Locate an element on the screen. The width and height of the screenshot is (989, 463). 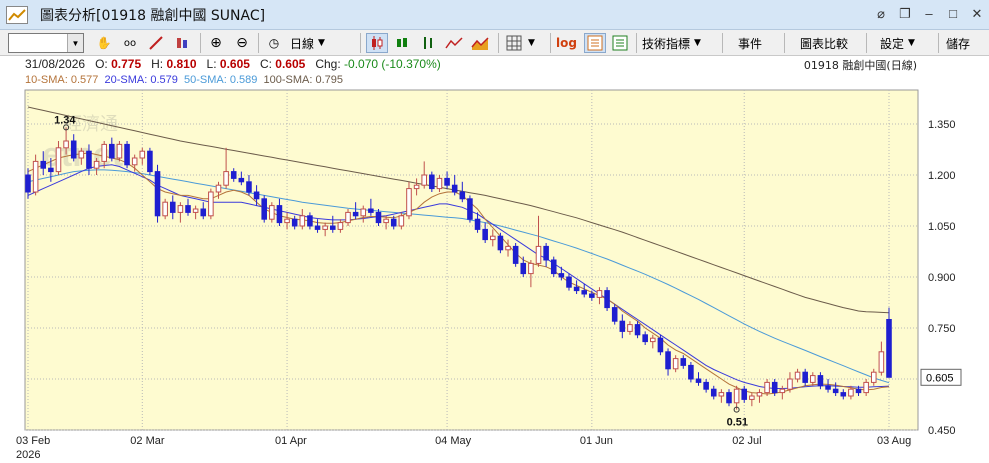
indicators-label: 技術指標 is located at coordinates (666, 43).